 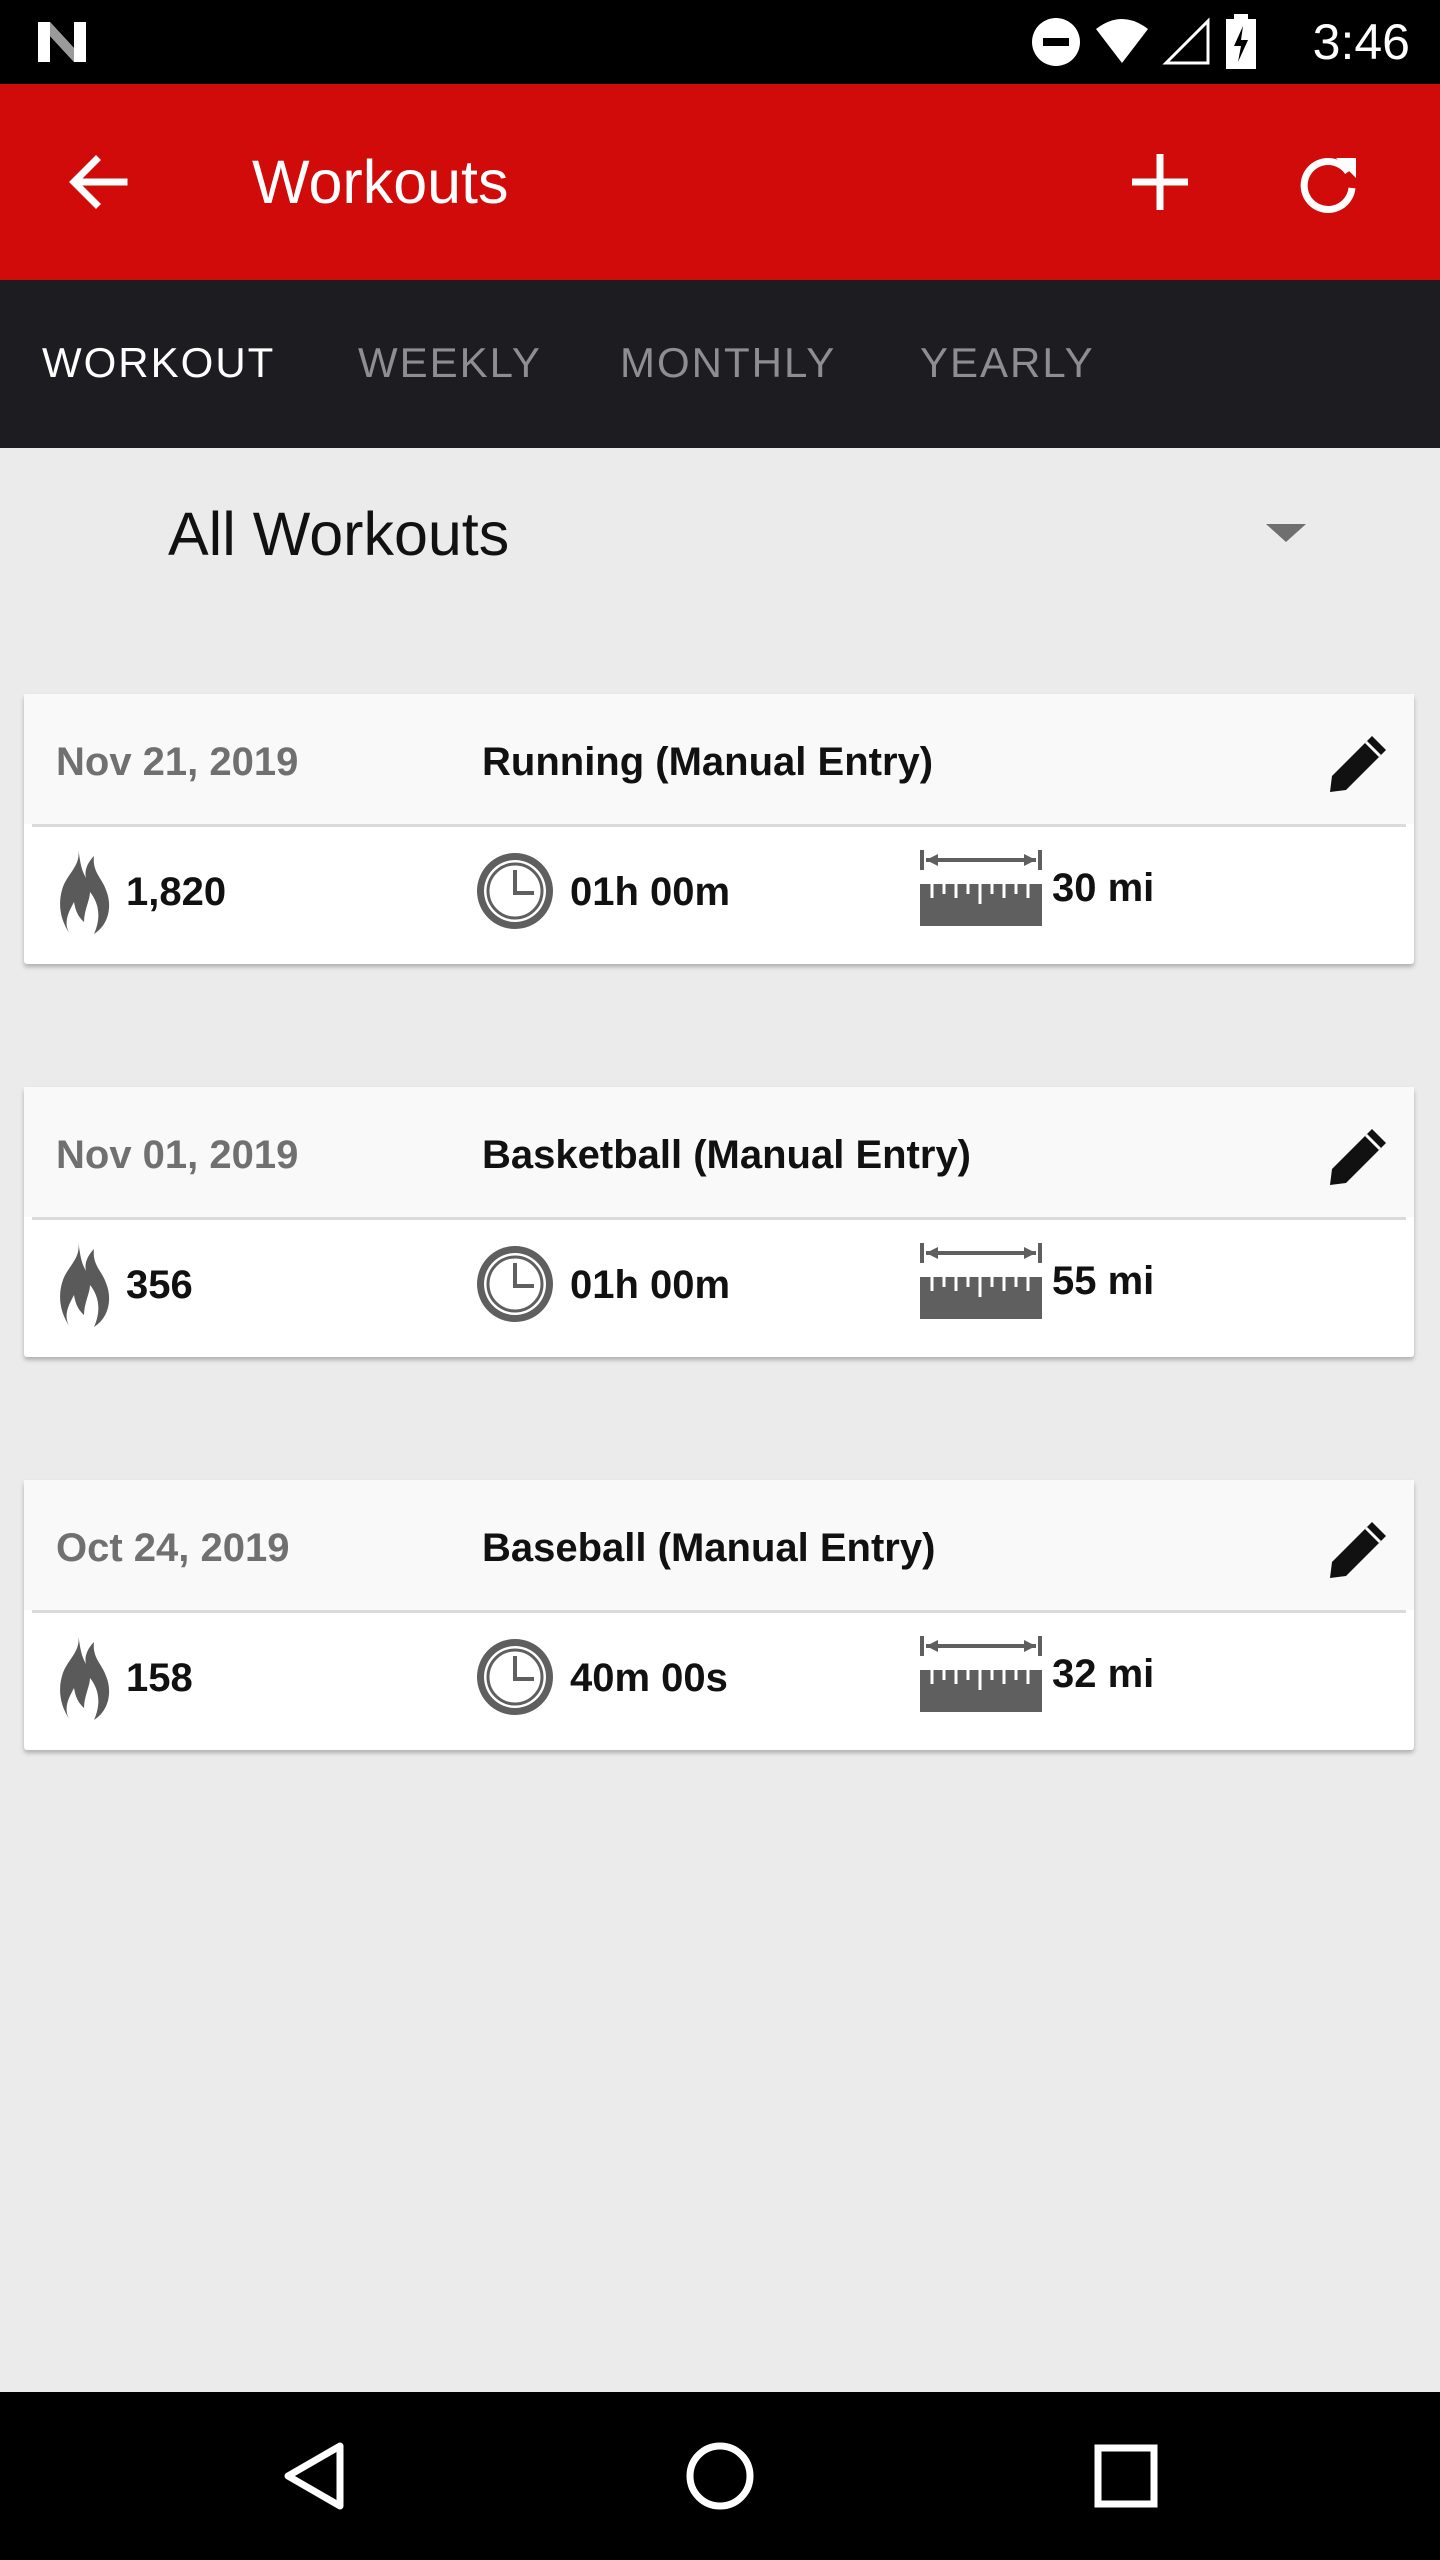 What do you see at coordinates (176, 892) in the screenshot?
I see `workout-calories: 1,820` at bounding box center [176, 892].